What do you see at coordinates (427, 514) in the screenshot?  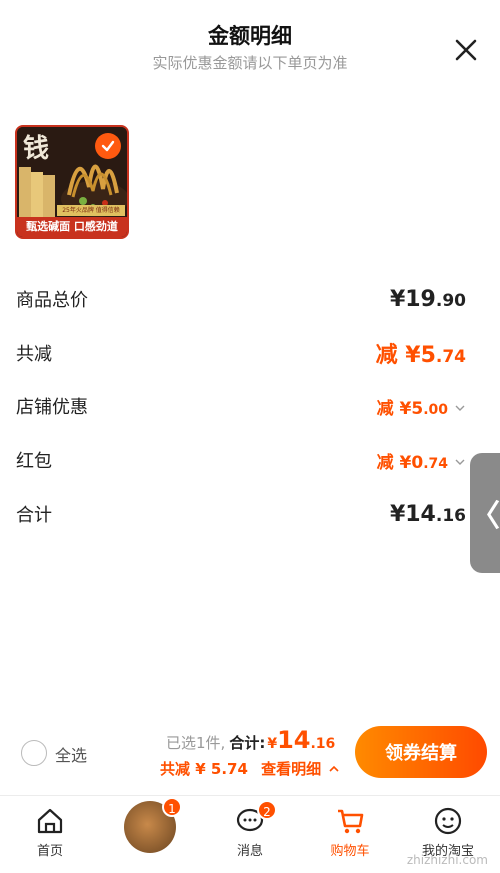 I see `row-value: ¥14.16` at bounding box center [427, 514].